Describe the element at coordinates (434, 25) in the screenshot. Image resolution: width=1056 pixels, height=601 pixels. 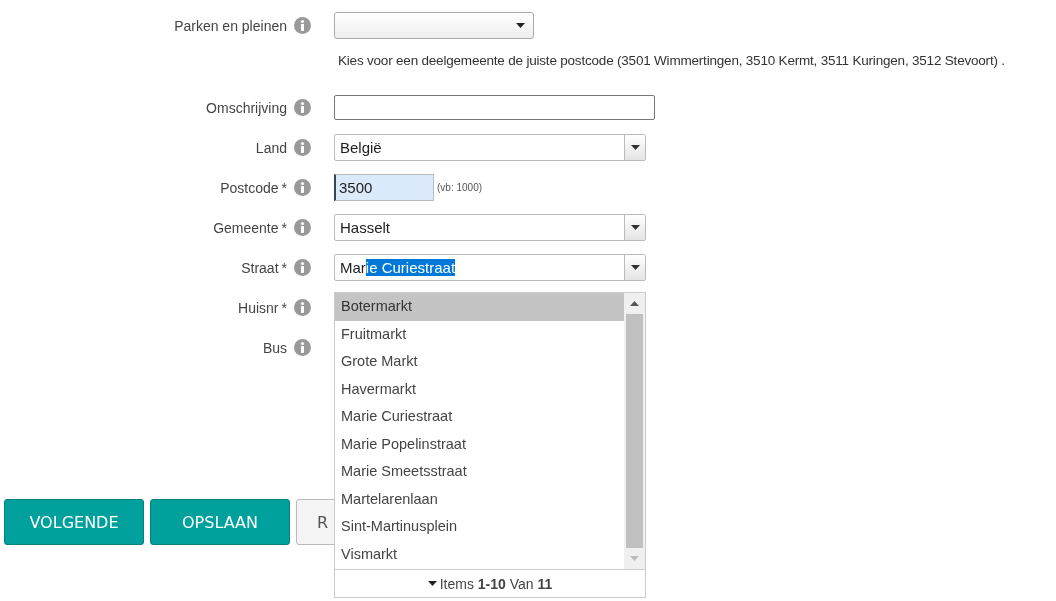
I see `select-dropdown` at that location.